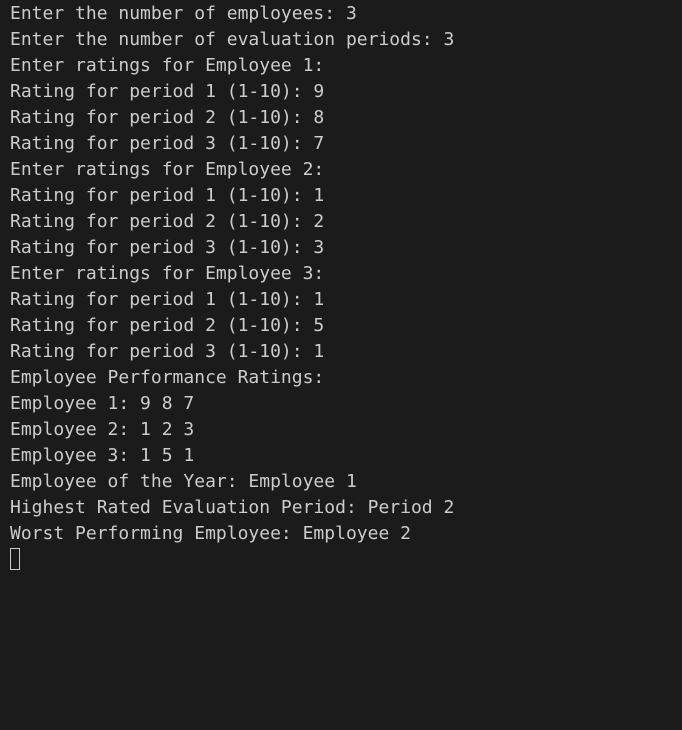 The height and width of the screenshot is (730, 682). What do you see at coordinates (167, 117) in the screenshot?
I see `employee-1-rating-2: Rating for period 2 (1-10): 8` at bounding box center [167, 117].